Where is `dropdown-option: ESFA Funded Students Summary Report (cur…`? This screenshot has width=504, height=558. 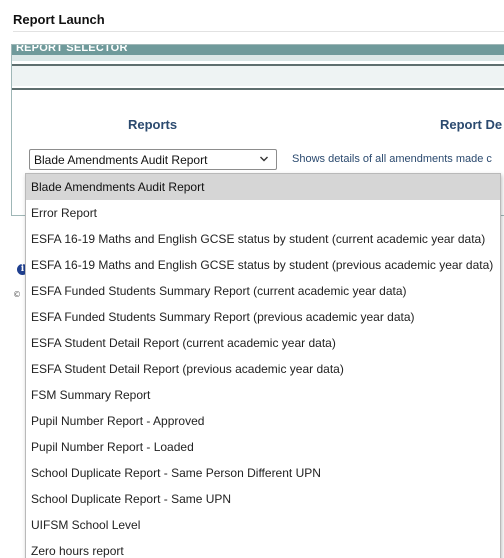 dropdown-option: ESFA Funded Students Summary Report (cur… is located at coordinates (263, 291).